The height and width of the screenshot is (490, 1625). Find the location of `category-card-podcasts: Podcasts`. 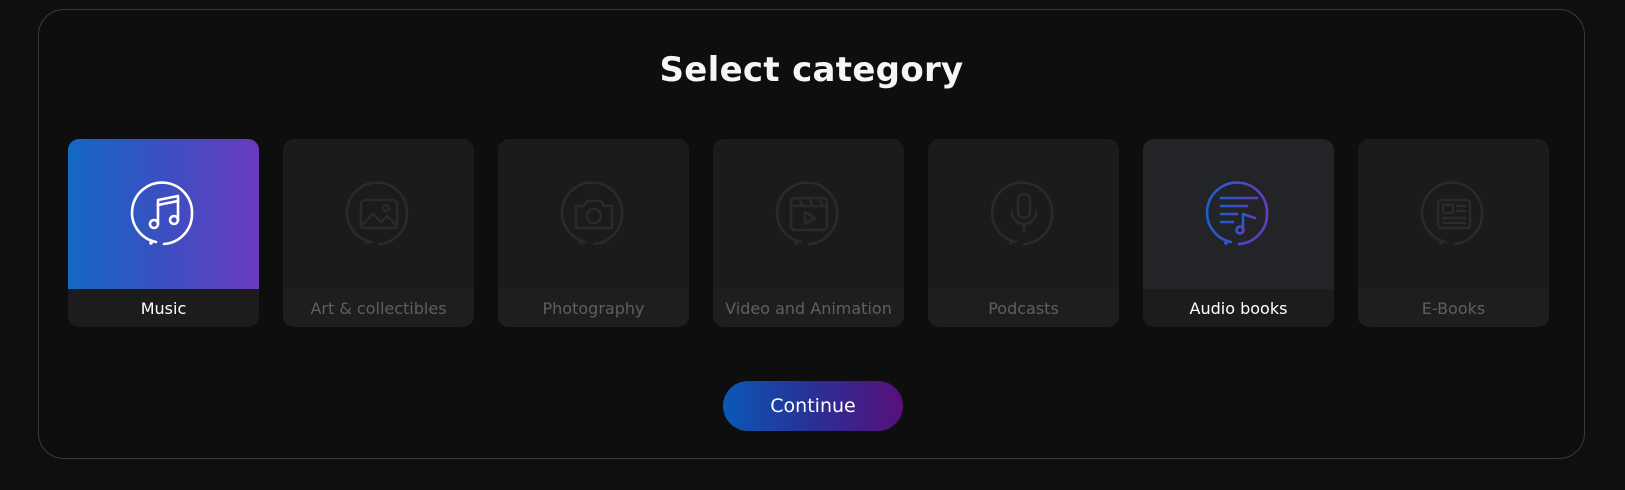

category-card-podcasts: Podcasts is located at coordinates (1023, 233).